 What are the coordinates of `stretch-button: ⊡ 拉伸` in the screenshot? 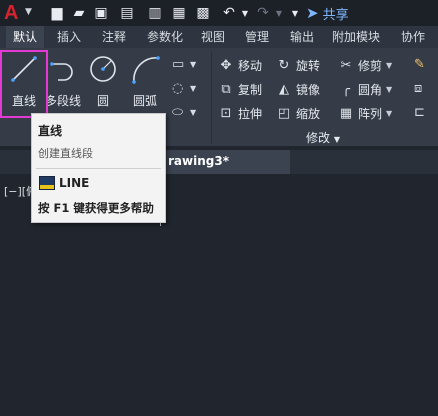 It's located at (240, 113).